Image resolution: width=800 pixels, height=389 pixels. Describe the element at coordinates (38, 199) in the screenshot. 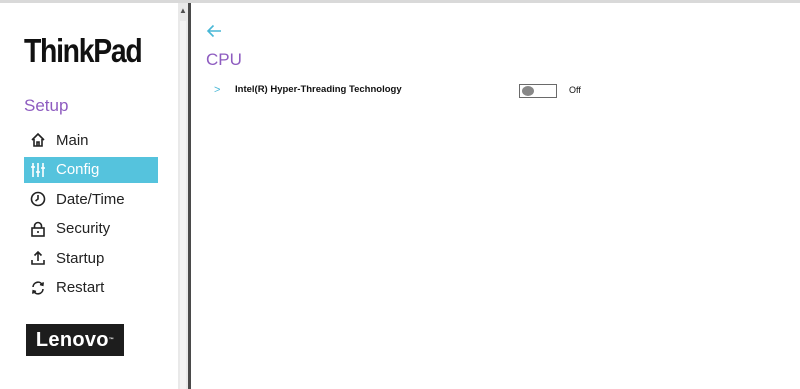

I see `clock-icon` at that location.